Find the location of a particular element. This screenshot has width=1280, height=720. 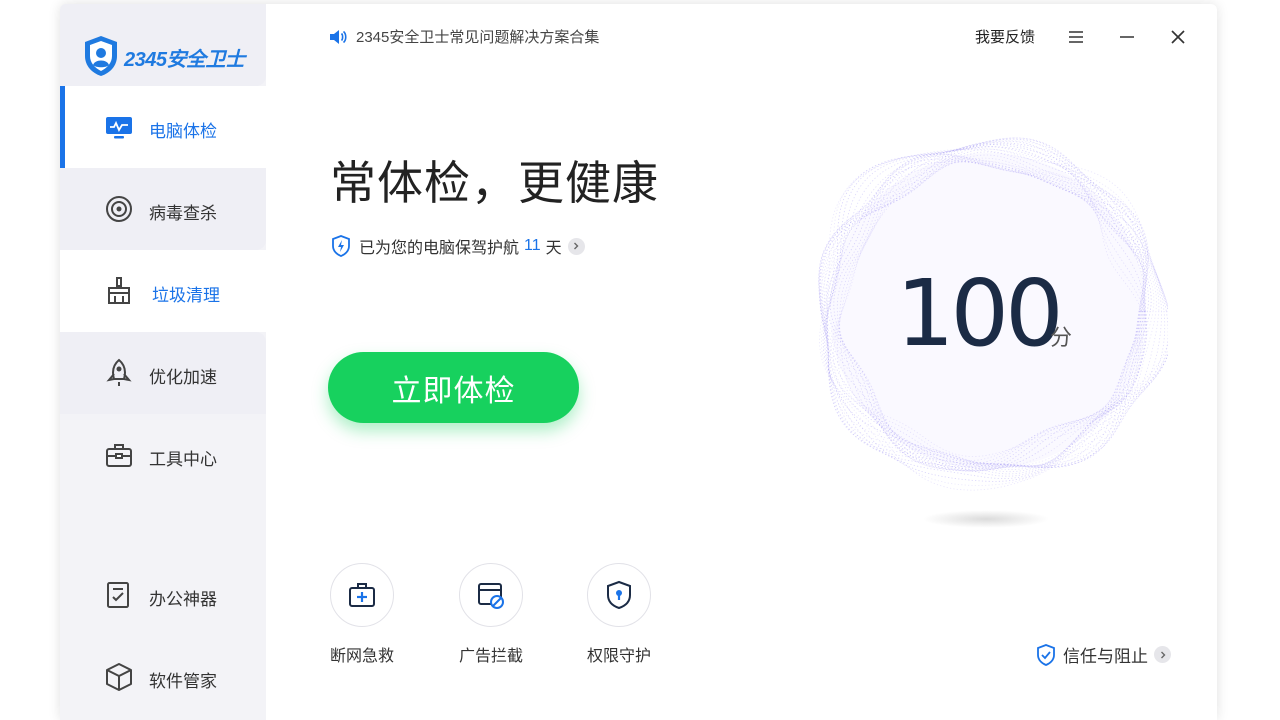

guard-days: 11 is located at coordinates (532, 245).